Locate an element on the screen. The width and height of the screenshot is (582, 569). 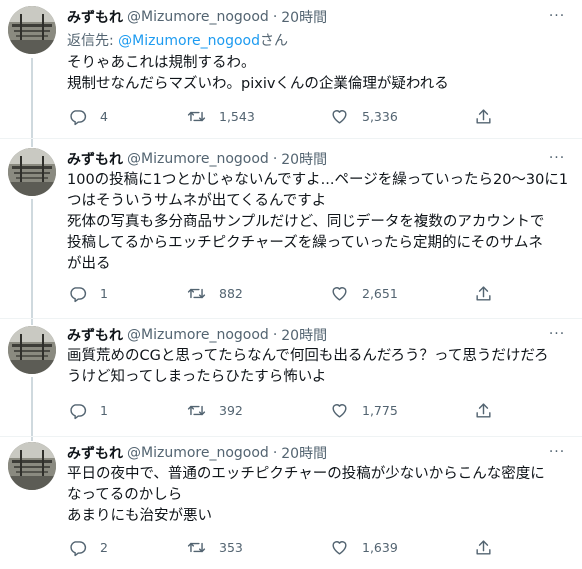
action-bar: 1 882 2,651 is located at coordinates (280, 293).